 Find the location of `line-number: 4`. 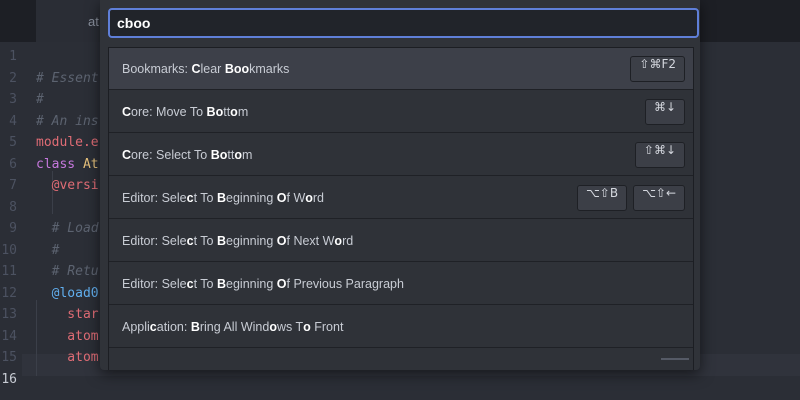

line-number: 4 is located at coordinates (13, 121).